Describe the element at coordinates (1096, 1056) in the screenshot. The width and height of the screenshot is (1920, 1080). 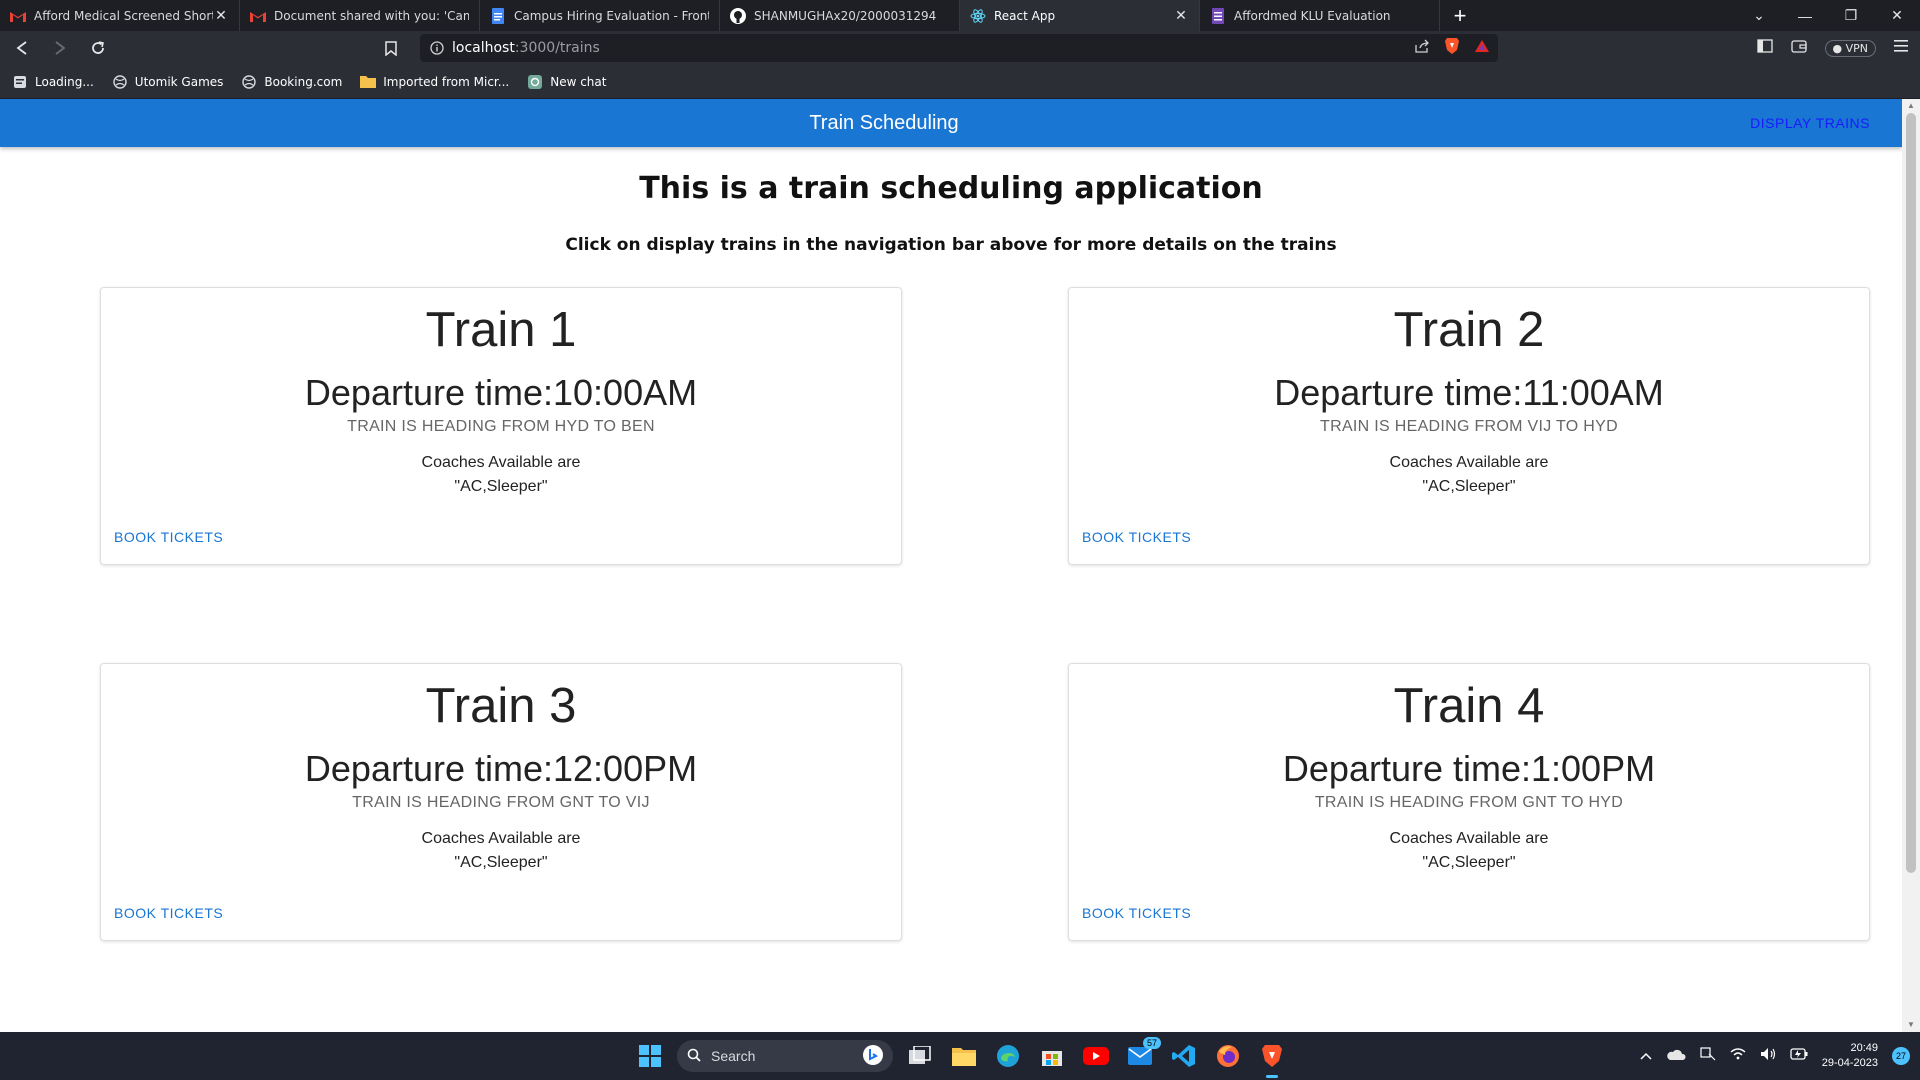
I see `youtube-icon` at that location.